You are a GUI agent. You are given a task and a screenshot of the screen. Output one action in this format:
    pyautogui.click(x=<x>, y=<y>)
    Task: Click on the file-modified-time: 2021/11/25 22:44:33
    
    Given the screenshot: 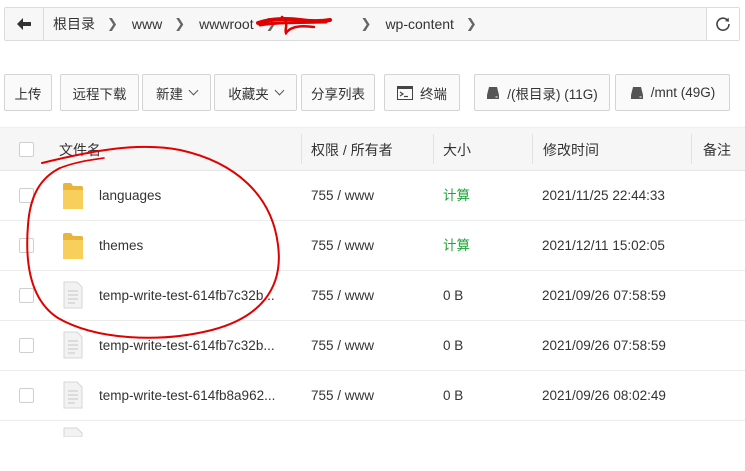 What is the action you would take?
    pyautogui.click(x=603, y=195)
    